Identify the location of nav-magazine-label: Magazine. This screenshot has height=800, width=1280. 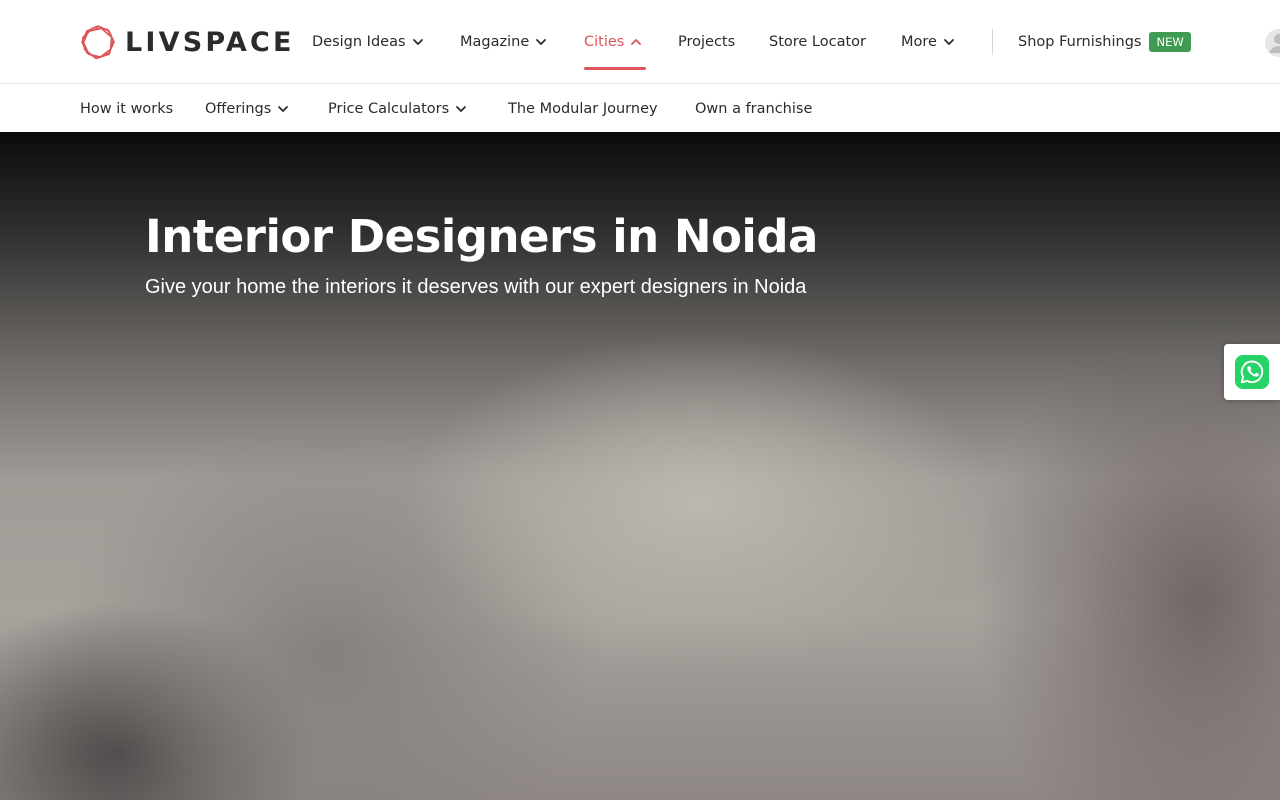
(495, 42).